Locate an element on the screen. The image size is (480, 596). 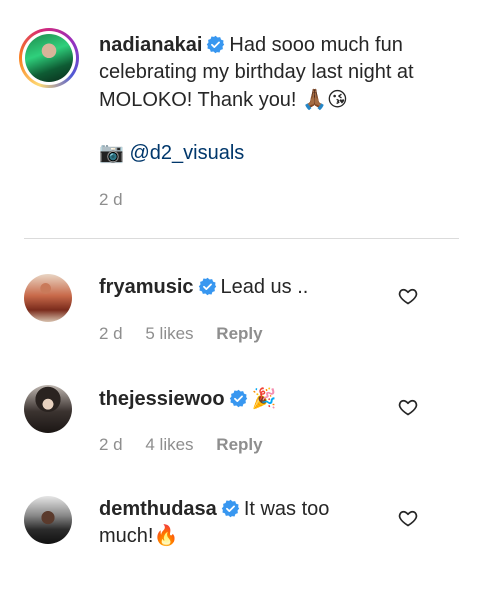
photo-credit: 📷 @d2_visuals is located at coordinates (171, 152).